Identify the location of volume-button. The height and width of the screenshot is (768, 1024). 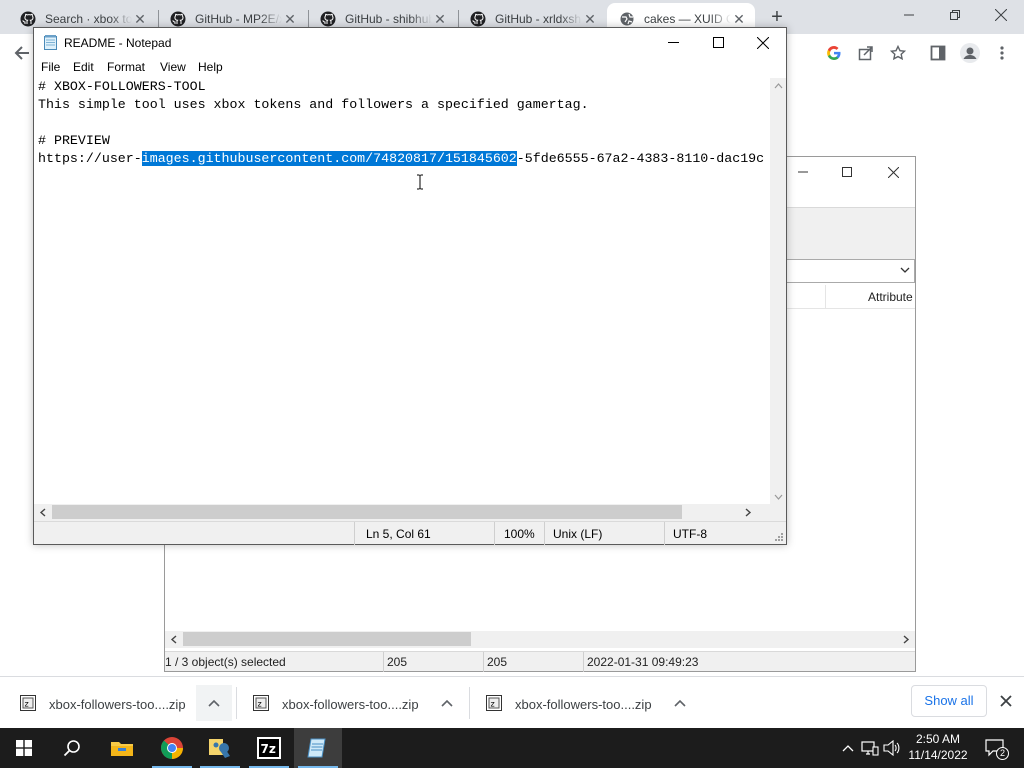
(892, 748).